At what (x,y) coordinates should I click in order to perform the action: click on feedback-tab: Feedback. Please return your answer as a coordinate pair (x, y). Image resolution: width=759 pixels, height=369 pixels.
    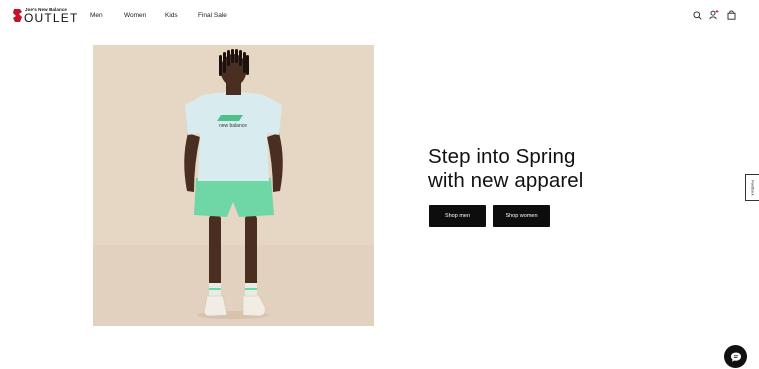
    Looking at the image, I should click on (752, 187).